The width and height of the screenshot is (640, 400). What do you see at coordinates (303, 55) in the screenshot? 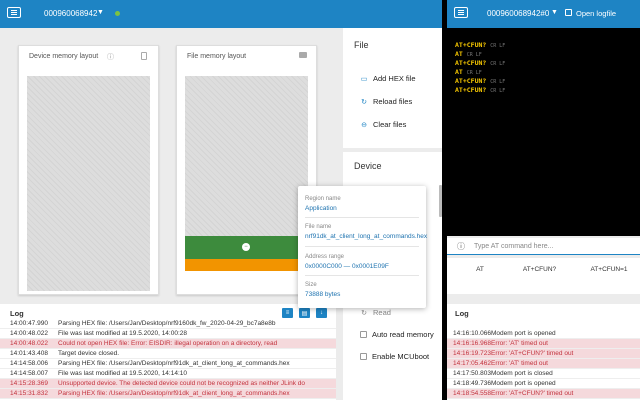
I see `folder-icon` at bounding box center [303, 55].